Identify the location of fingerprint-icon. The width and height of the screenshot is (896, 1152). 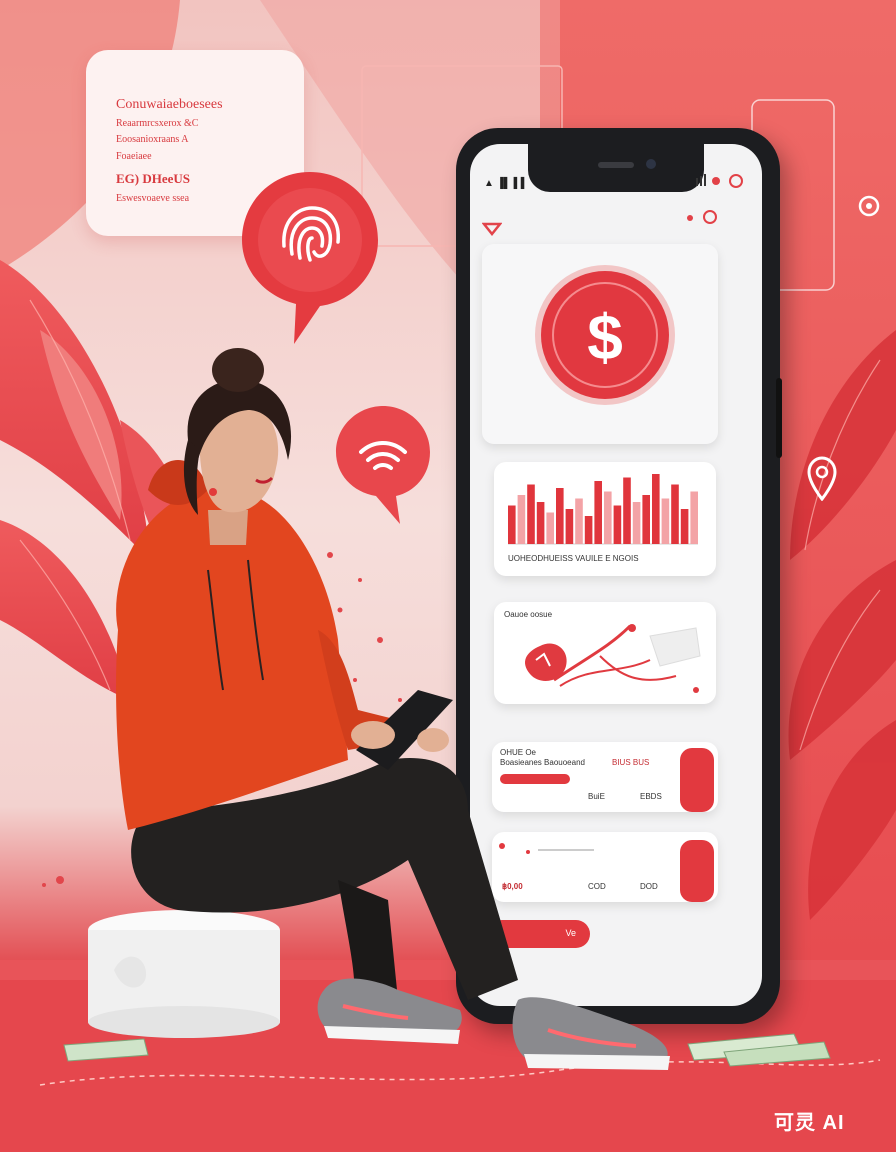
(310, 258).